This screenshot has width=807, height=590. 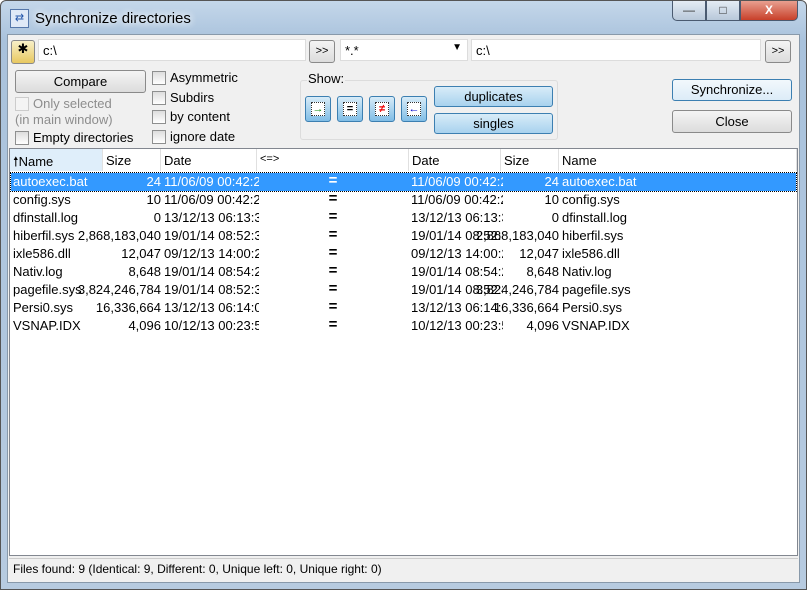 What do you see at coordinates (732, 121) in the screenshot?
I see `close-button: Close` at bounding box center [732, 121].